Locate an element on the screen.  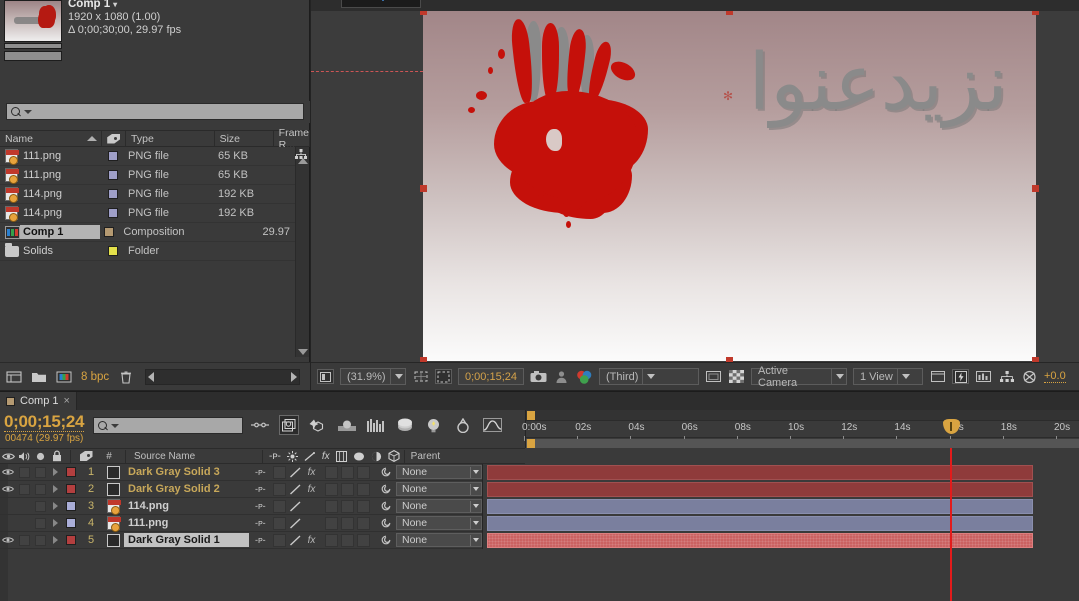
channel-rgb-icon is located at coordinates (584, 376).